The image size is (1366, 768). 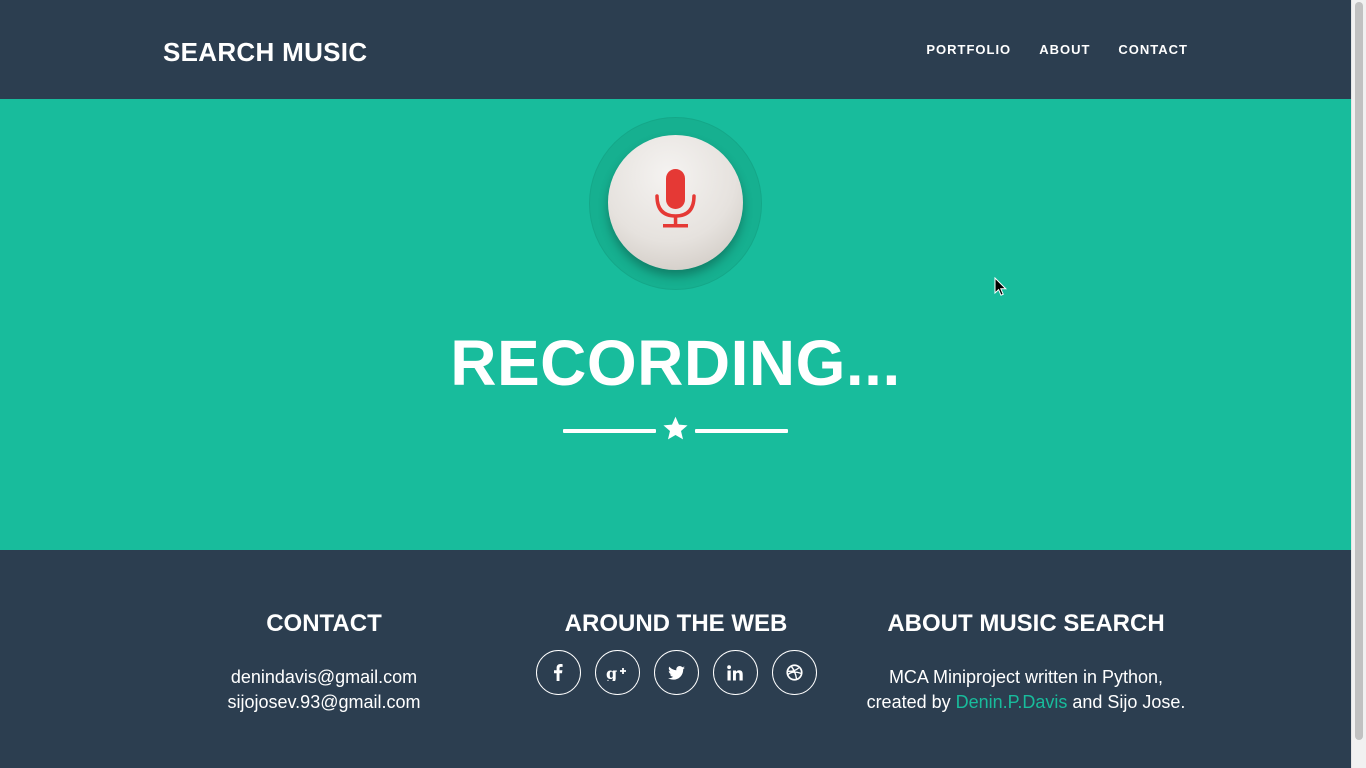 I want to click on linkedin-icon, so click(x=735, y=672).